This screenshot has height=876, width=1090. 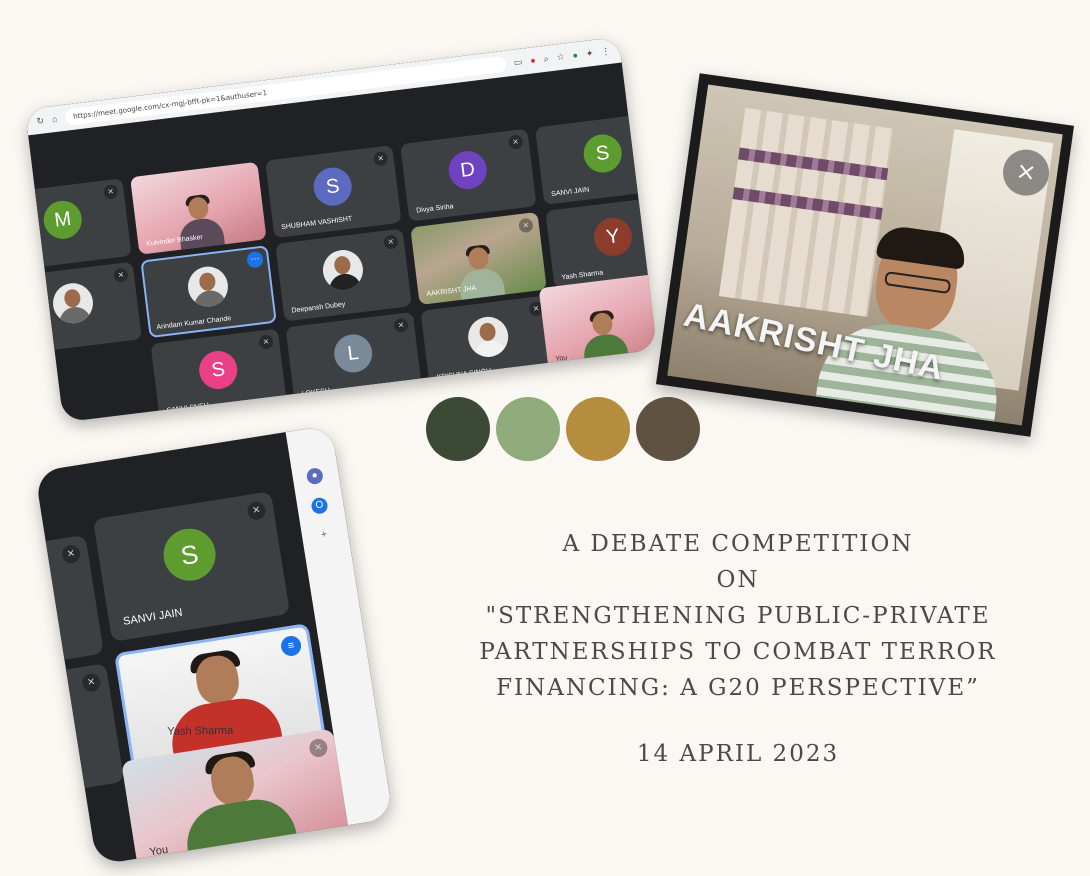 I want to click on zoom-icon: ⌕, so click(x=546, y=58).